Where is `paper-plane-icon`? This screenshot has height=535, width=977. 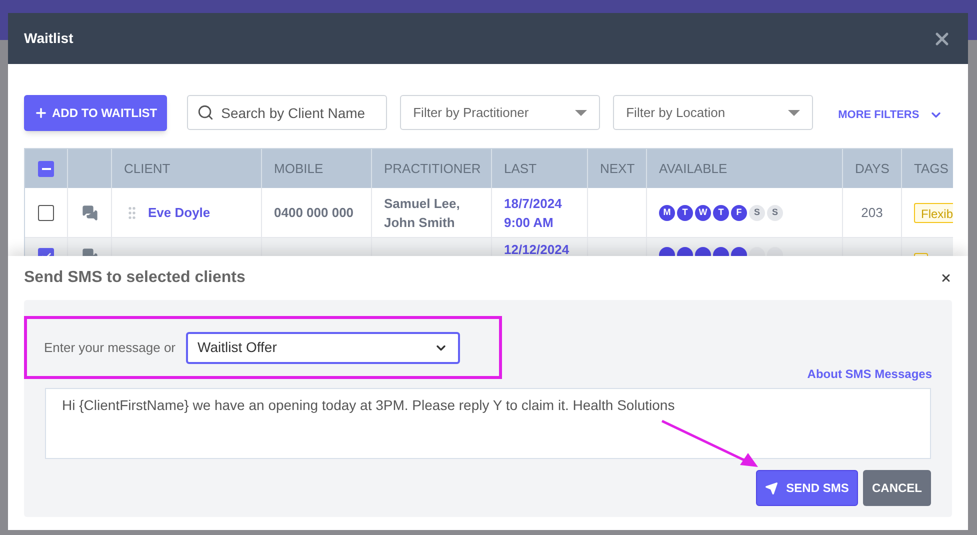
paper-plane-icon is located at coordinates (771, 488).